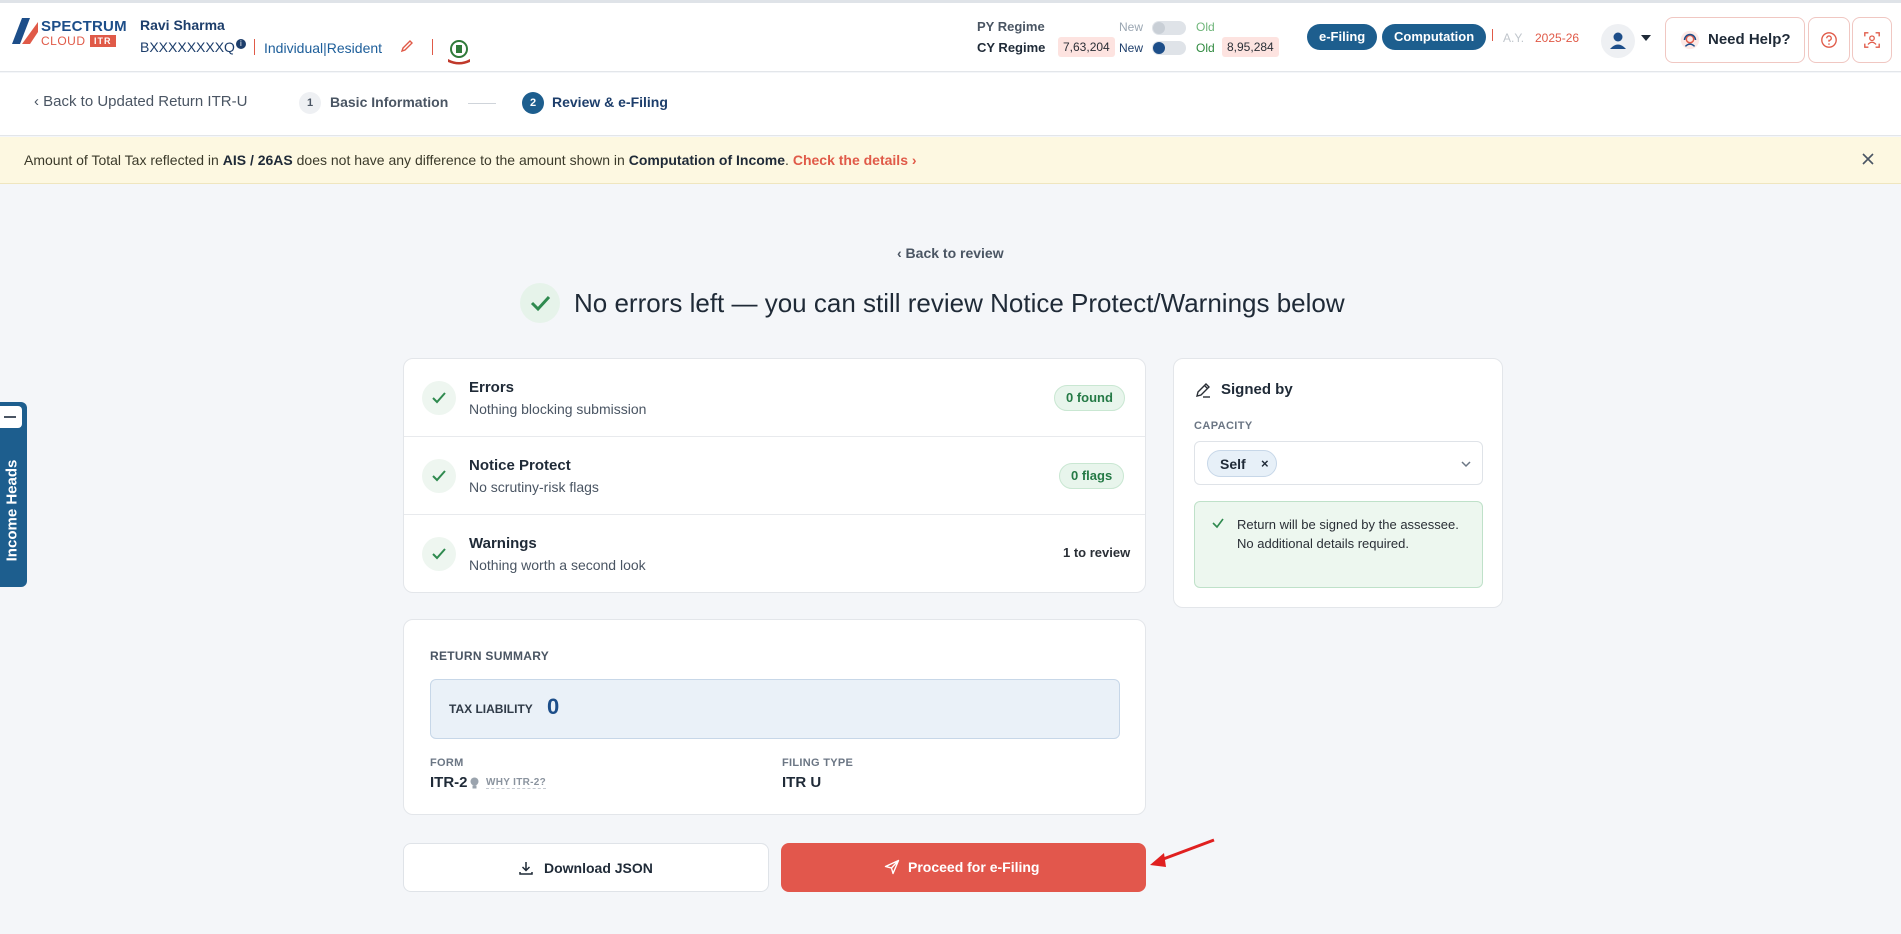 The image size is (1901, 934). I want to click on check-details-link: Check the details ›, so click(855, 160).